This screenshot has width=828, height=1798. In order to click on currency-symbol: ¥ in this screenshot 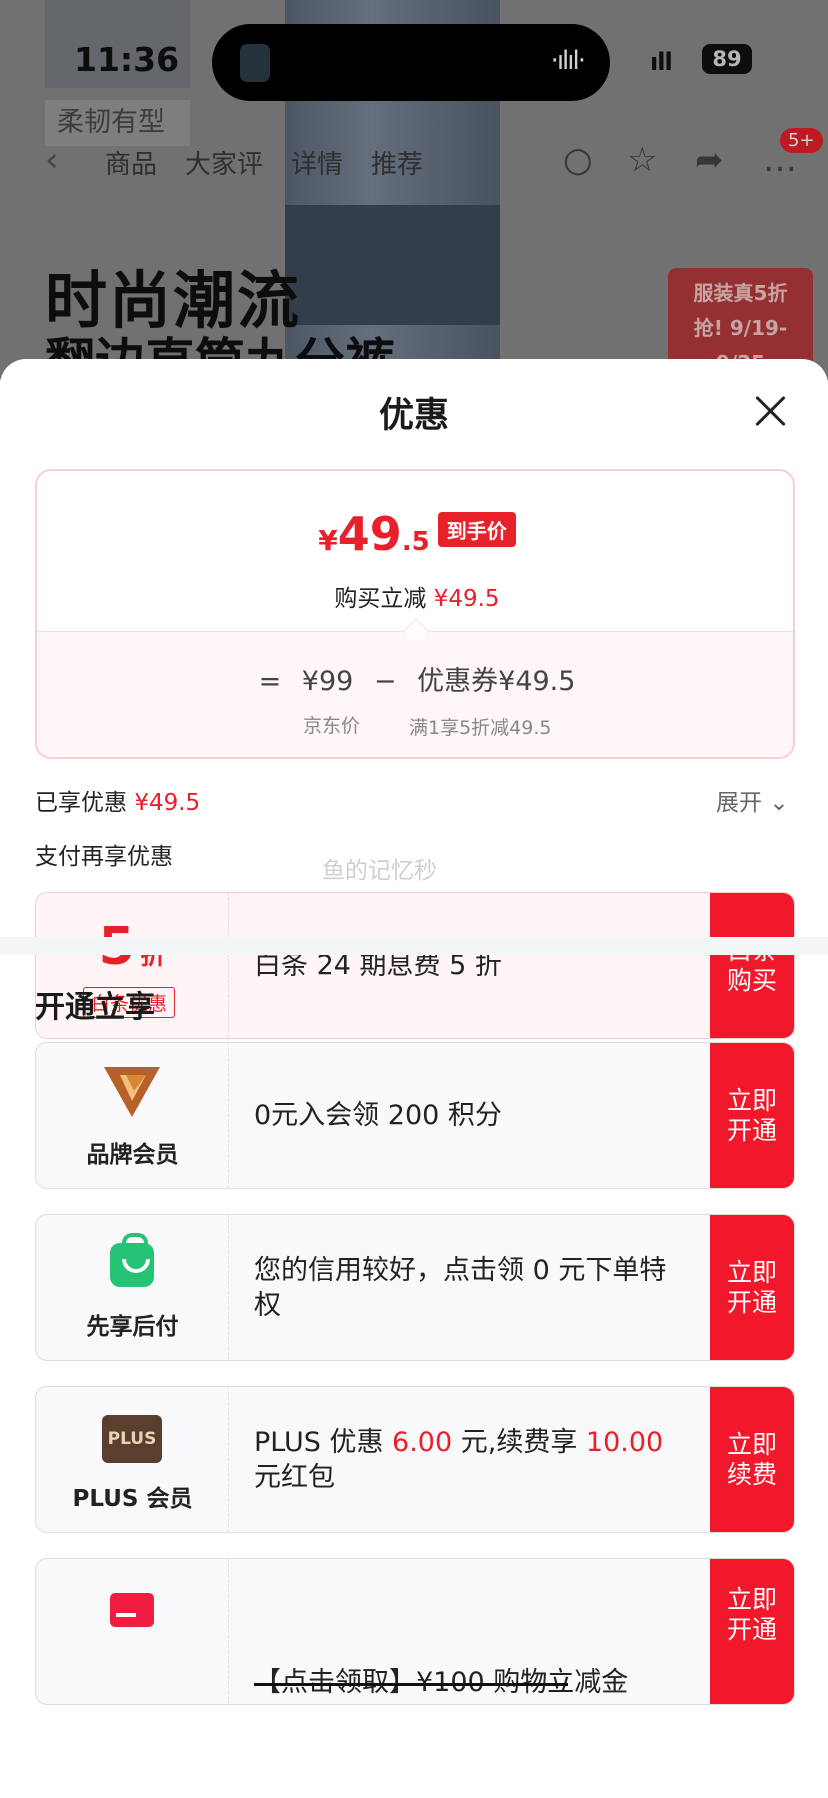, I will do `click(328, 540)`.